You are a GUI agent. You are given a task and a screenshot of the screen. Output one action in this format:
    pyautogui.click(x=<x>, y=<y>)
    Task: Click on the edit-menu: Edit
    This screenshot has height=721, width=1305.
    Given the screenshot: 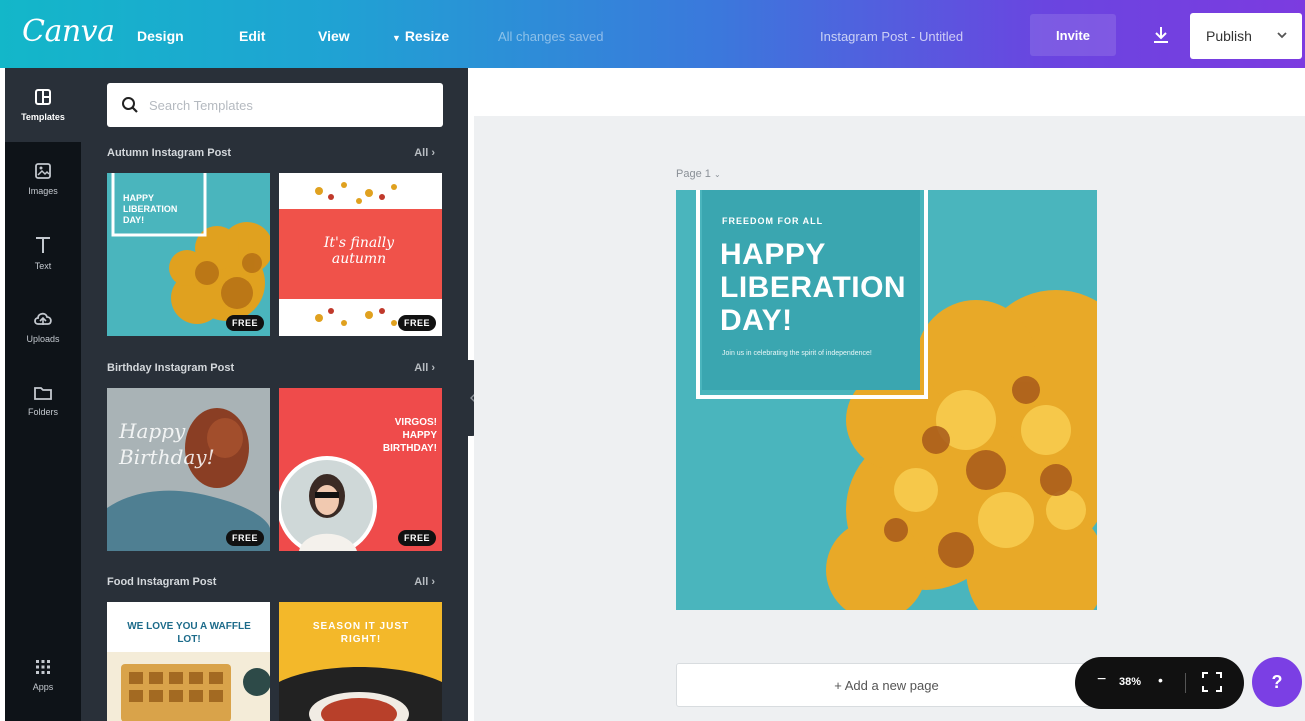 What is the action you would take?
    pyautogui.click(x=252, y=36)
    